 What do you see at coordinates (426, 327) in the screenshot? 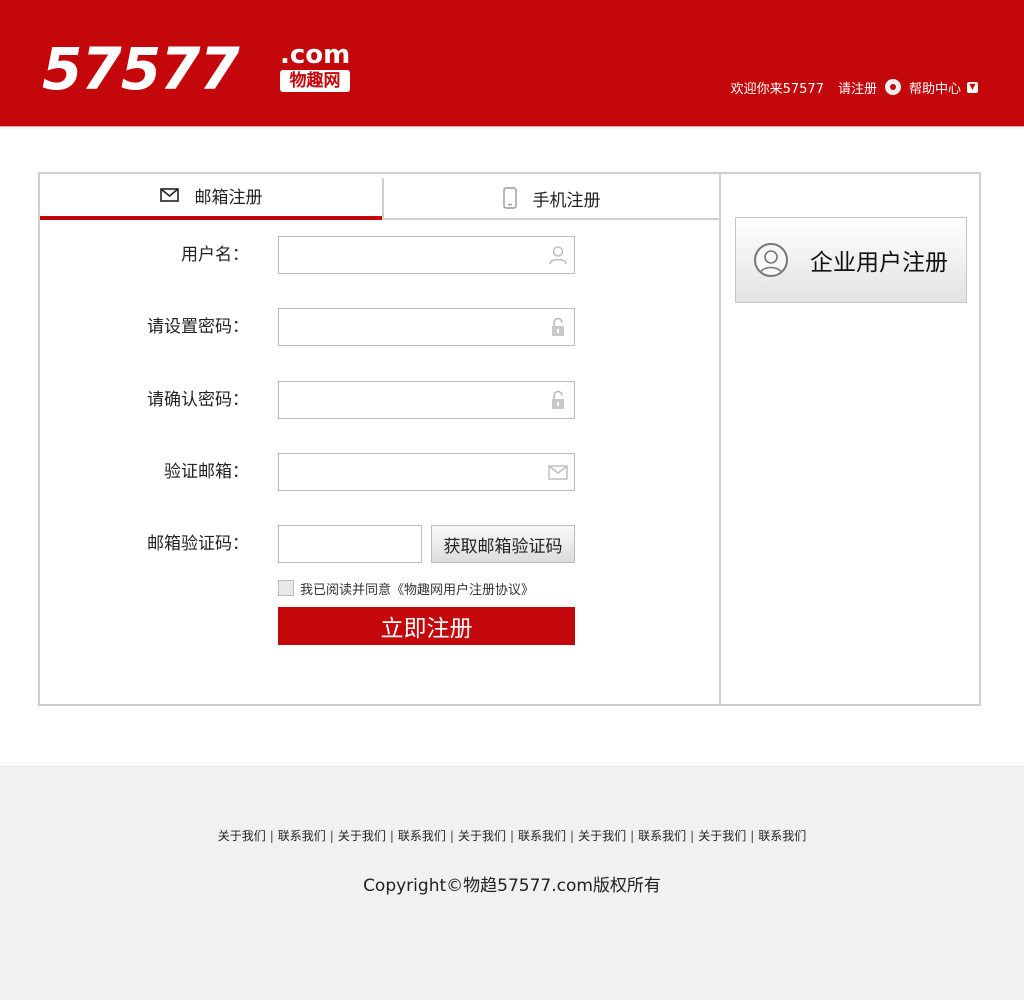
I see `password-input` at bounding box center [426, 327].